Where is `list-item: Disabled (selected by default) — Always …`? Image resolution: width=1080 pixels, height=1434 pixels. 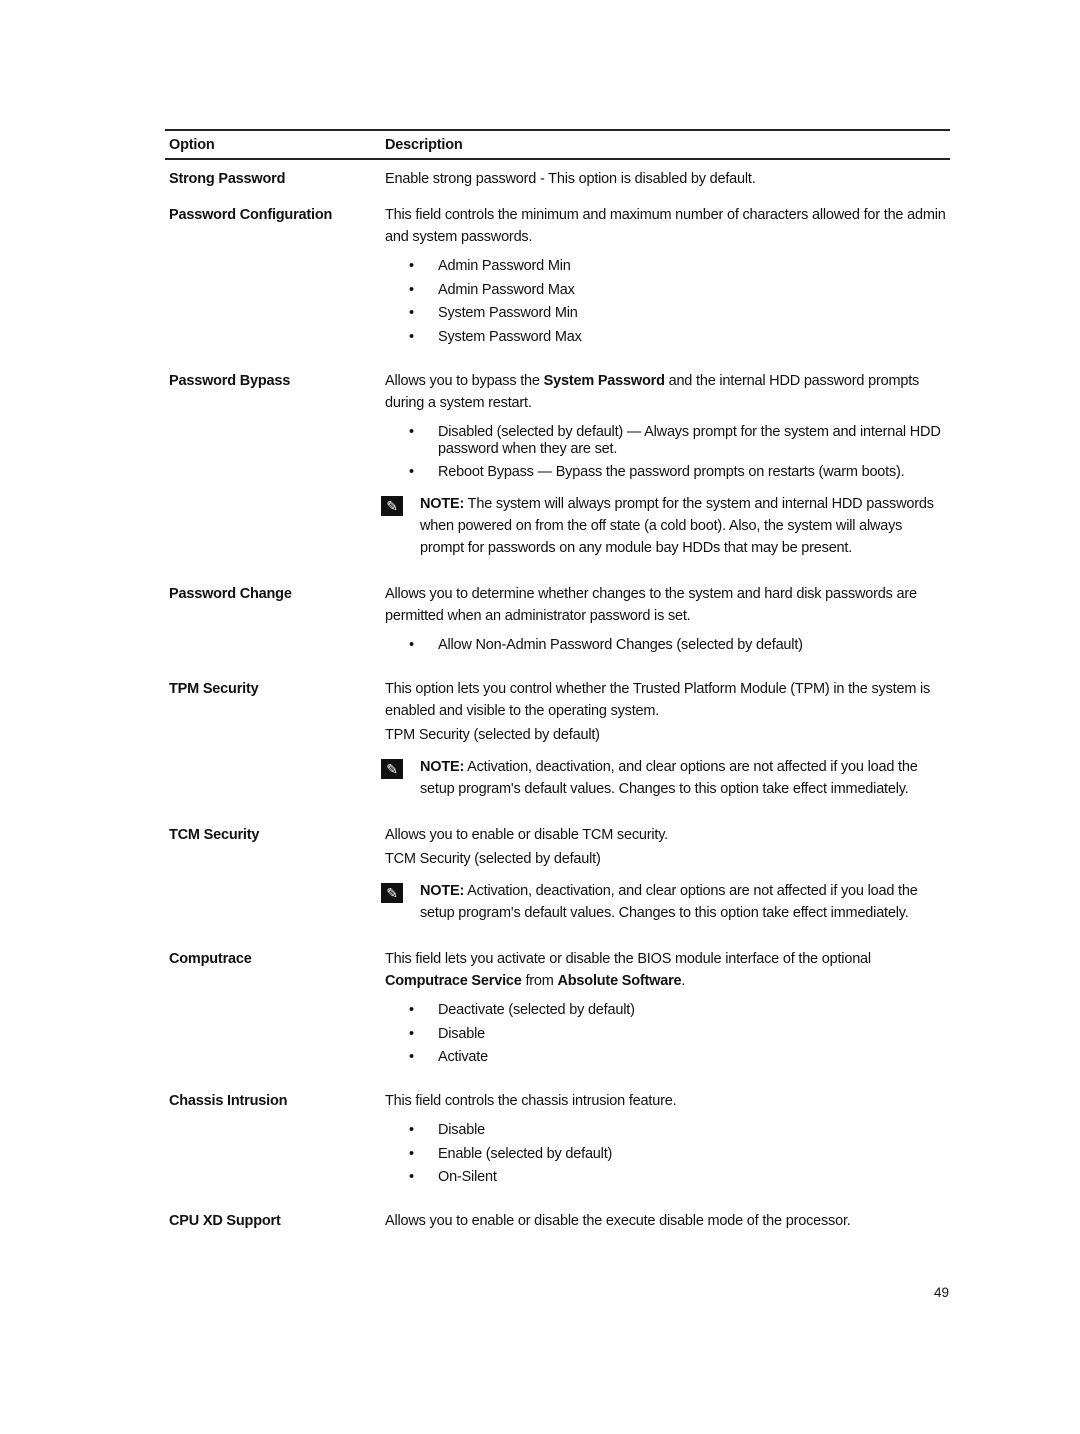
list-item: Disabled (selected by default) — Always … is located at coordinates (665, 441).